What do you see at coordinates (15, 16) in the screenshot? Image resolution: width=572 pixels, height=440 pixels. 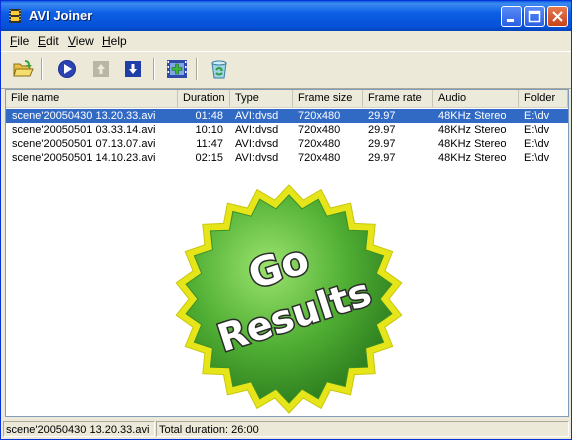 I see `film-app-icon` at bounding box center [15, 16].